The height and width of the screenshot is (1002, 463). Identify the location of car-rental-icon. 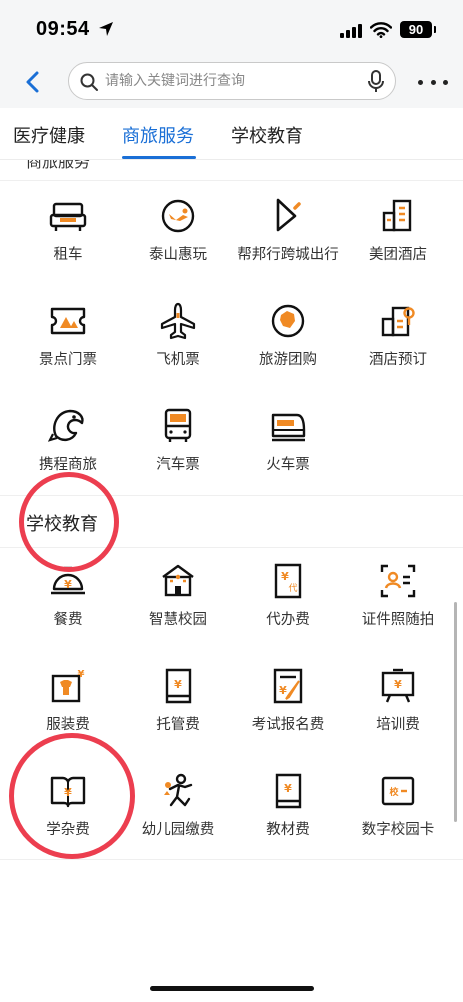
(68, 216).